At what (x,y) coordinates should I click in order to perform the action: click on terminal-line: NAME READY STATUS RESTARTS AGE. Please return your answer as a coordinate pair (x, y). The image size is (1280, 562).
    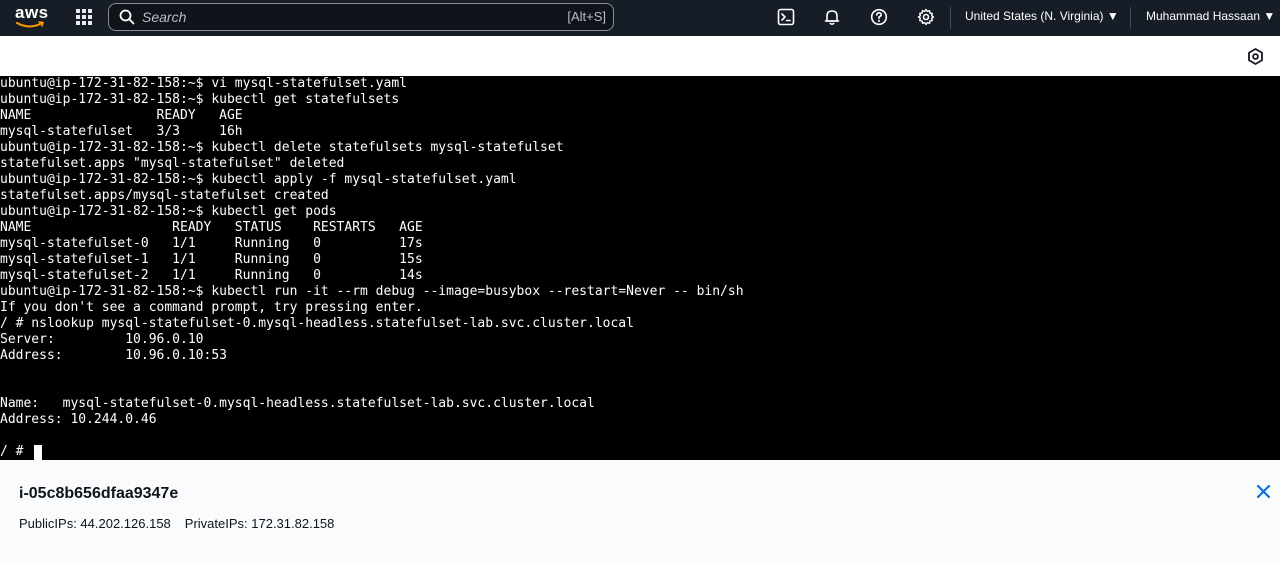
    Looking at the image, I should click on (211, 227).